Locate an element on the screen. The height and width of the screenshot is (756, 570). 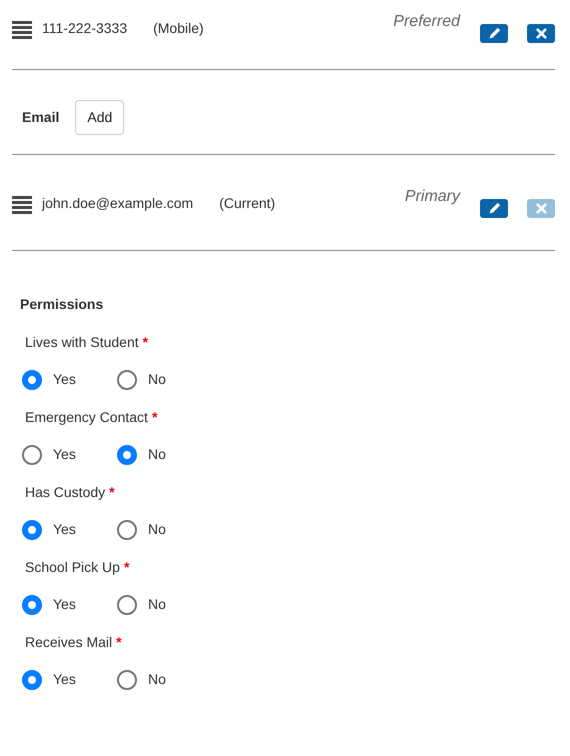
delete-button is located at coordinates (541, 33).